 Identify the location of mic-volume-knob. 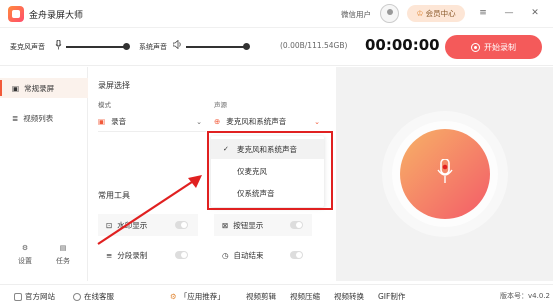
(126, 46).